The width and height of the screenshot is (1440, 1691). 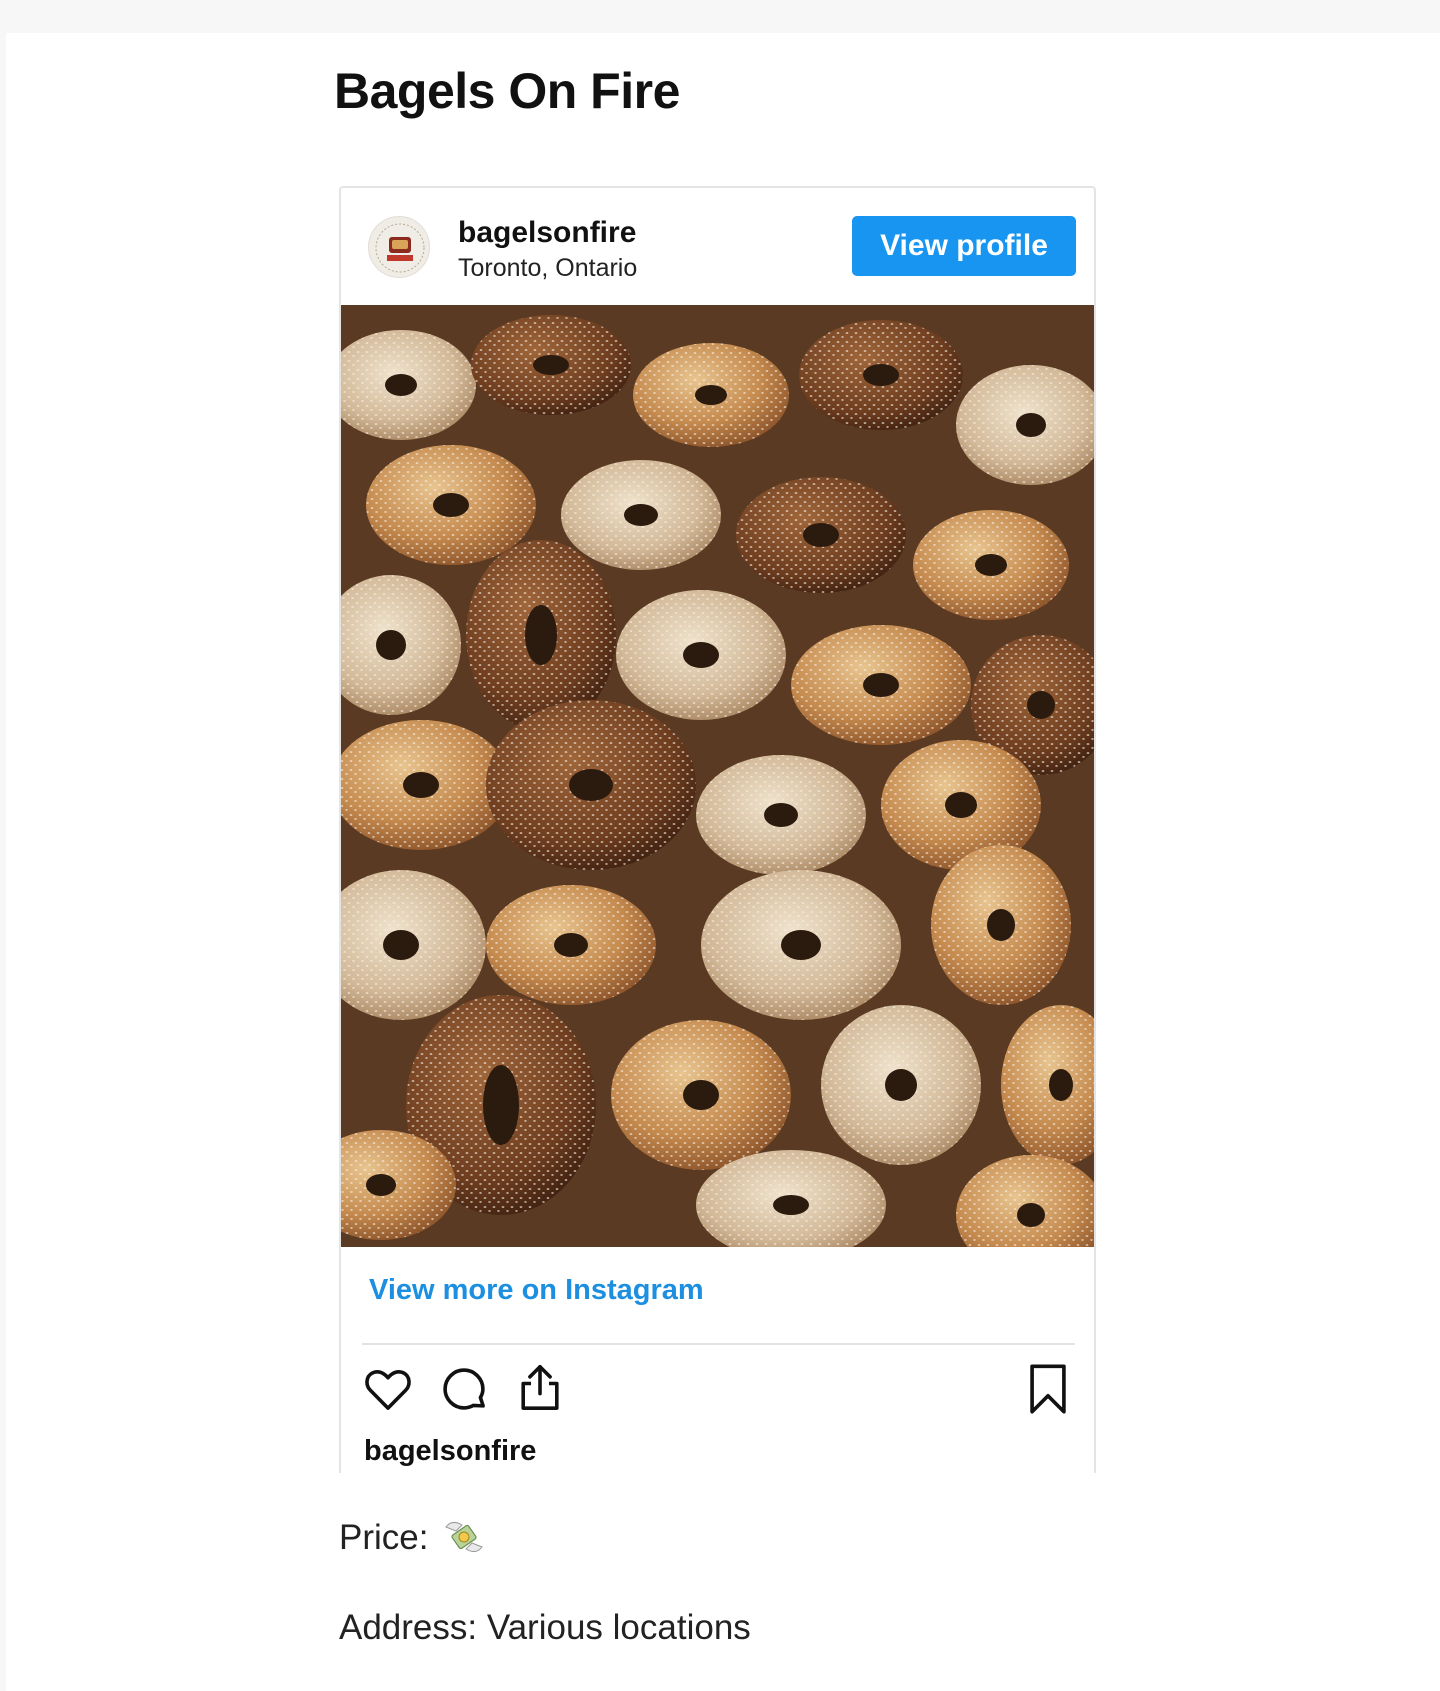 I want to click on heart-icon, so click(x=388, y=1389).